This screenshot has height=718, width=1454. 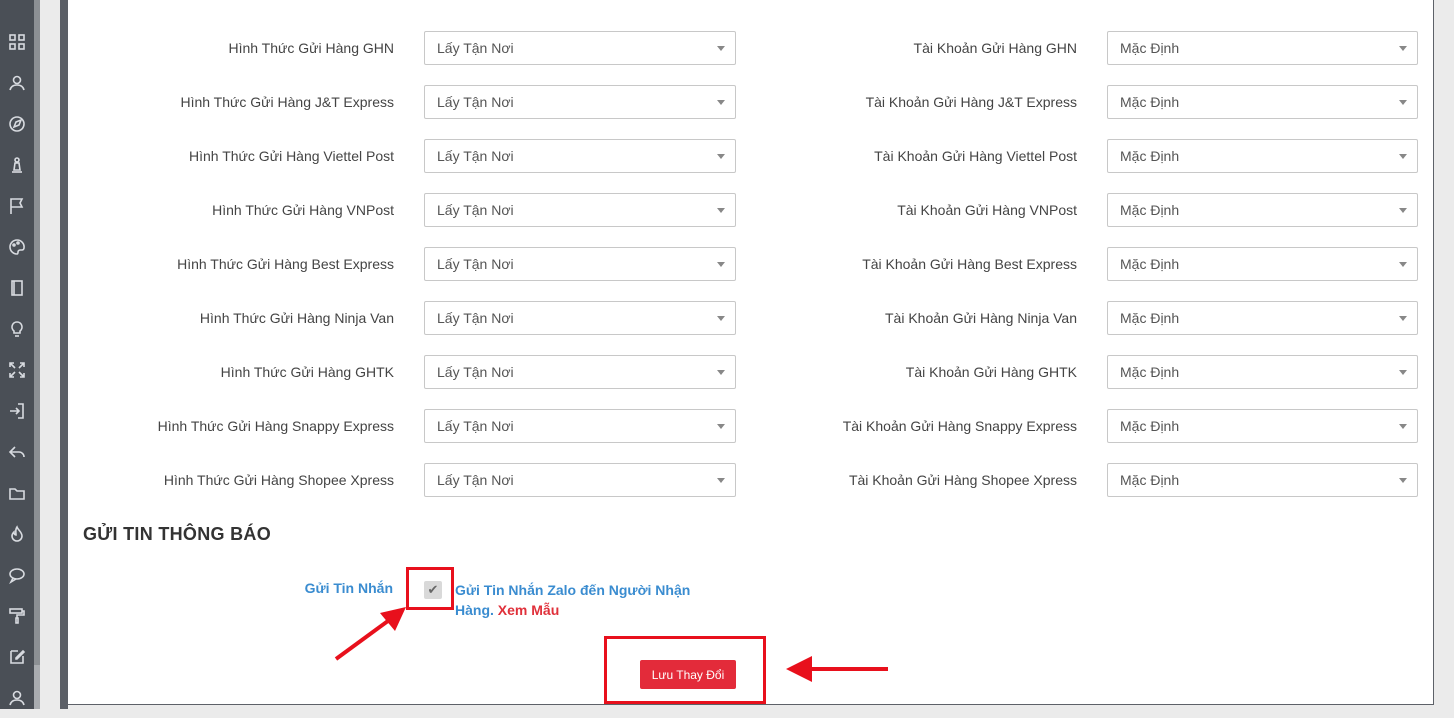 What do you see at coordinates (837, 669) in the screenshot?
I see `arrow-to-save-button` at bounding box center [837, 669].